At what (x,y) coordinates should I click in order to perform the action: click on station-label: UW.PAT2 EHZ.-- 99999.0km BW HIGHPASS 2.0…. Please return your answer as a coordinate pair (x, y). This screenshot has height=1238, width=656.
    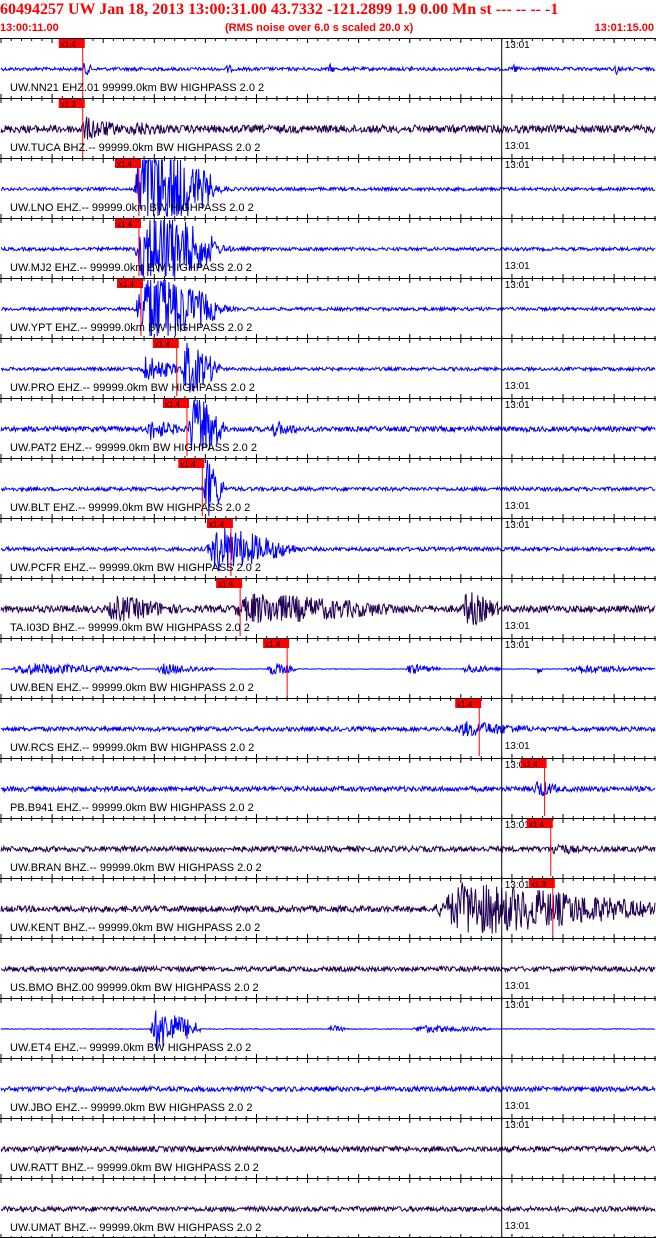
    Looking at the image, I should click on (133, 448).